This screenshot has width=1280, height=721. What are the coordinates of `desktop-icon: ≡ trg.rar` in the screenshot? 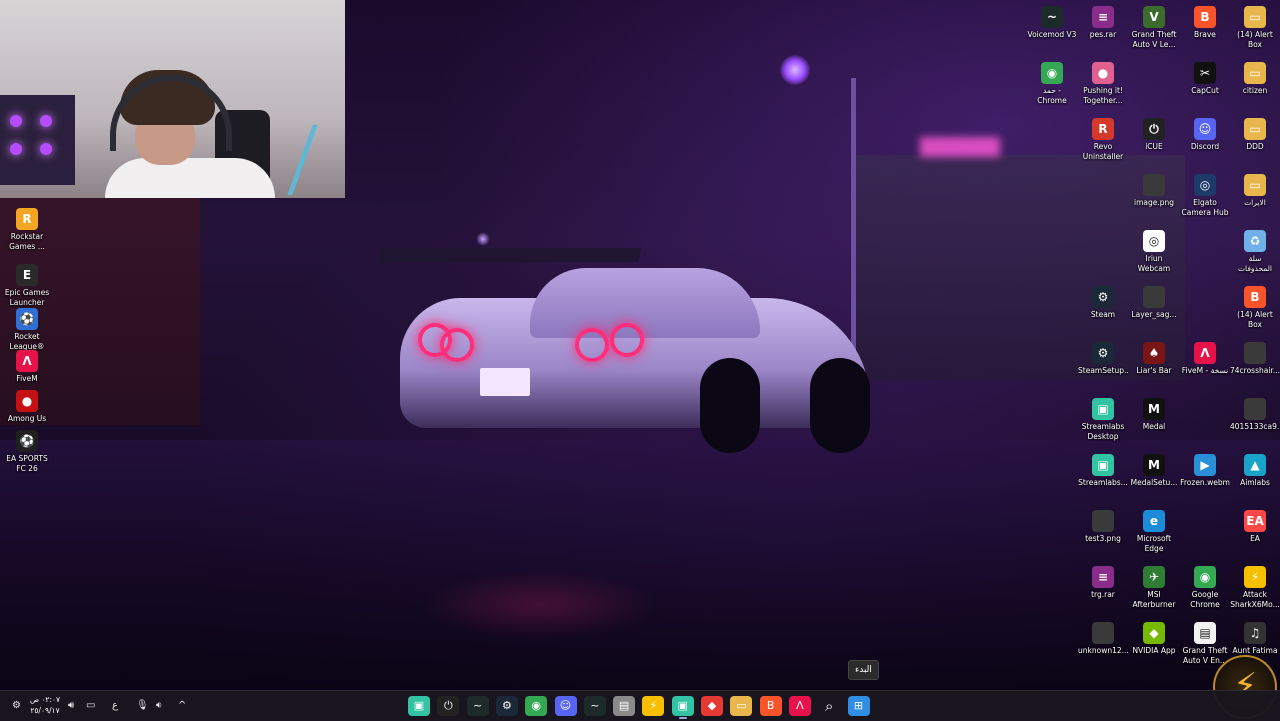 It's located at (1103, 583).